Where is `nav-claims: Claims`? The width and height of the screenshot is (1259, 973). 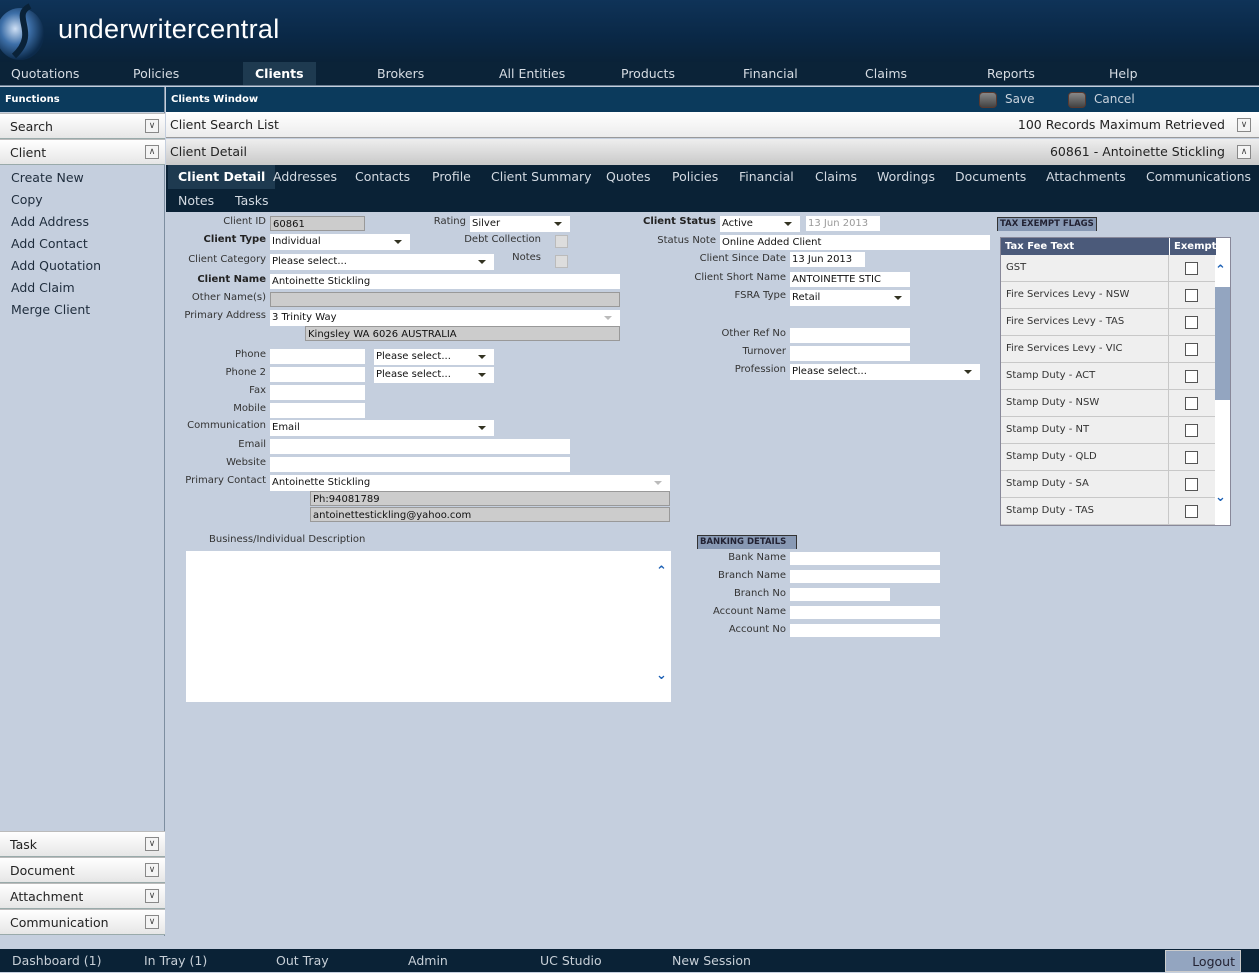
nav-claims: Claims is located at coordinates (880, 73).